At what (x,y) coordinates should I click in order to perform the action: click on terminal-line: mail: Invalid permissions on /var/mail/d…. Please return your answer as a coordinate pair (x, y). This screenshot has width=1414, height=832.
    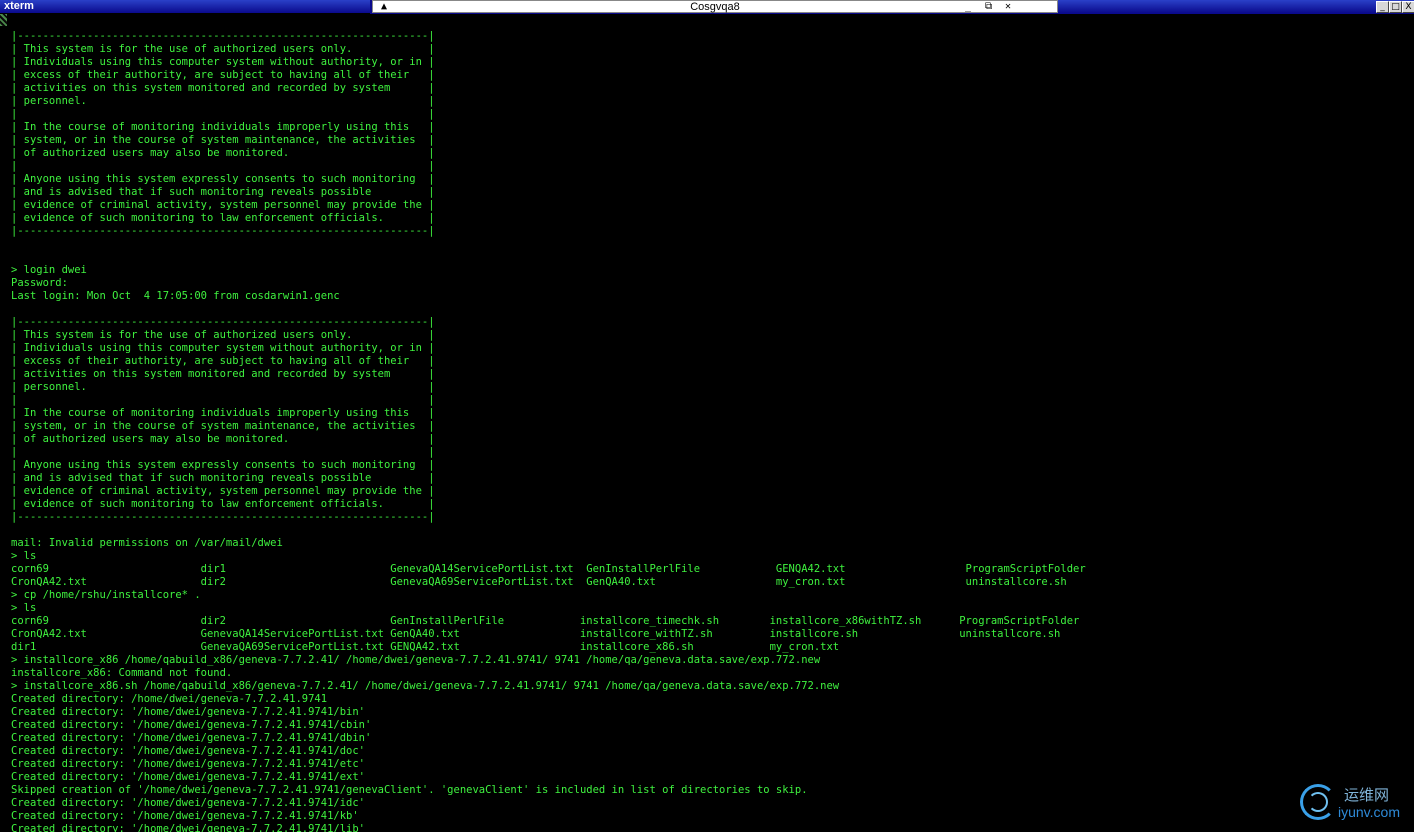
    Looking at the image, I should click on (147, 543).